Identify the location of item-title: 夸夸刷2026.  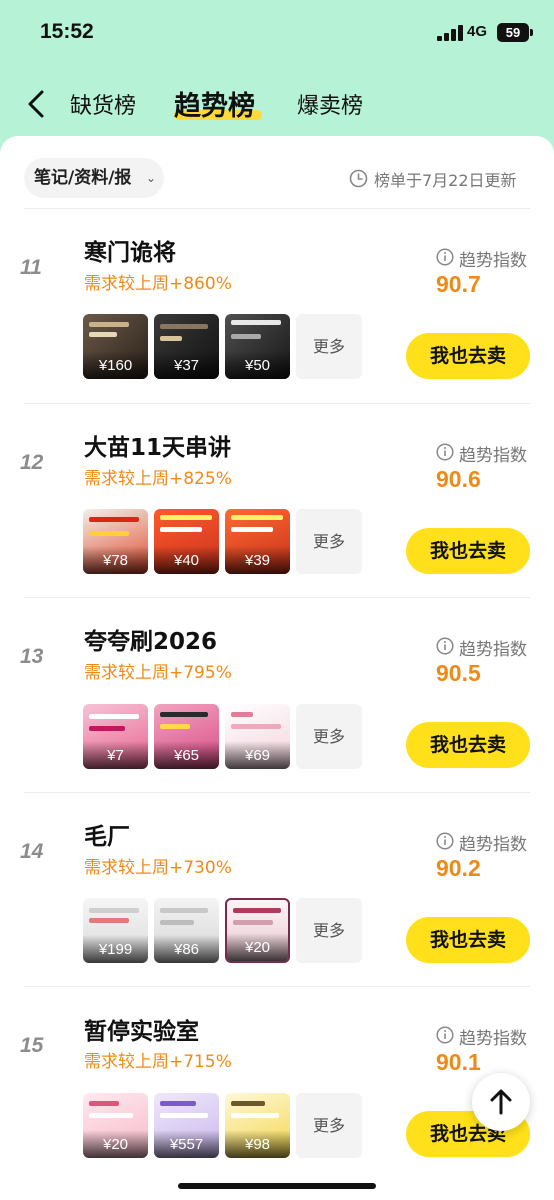
(150, 639).